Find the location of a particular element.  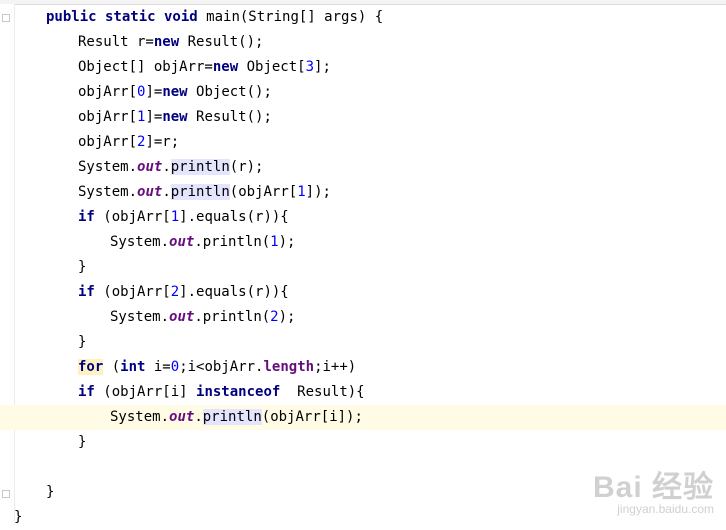

code-line: public static void main(String[] args) { is located at coordinates (363, 17).